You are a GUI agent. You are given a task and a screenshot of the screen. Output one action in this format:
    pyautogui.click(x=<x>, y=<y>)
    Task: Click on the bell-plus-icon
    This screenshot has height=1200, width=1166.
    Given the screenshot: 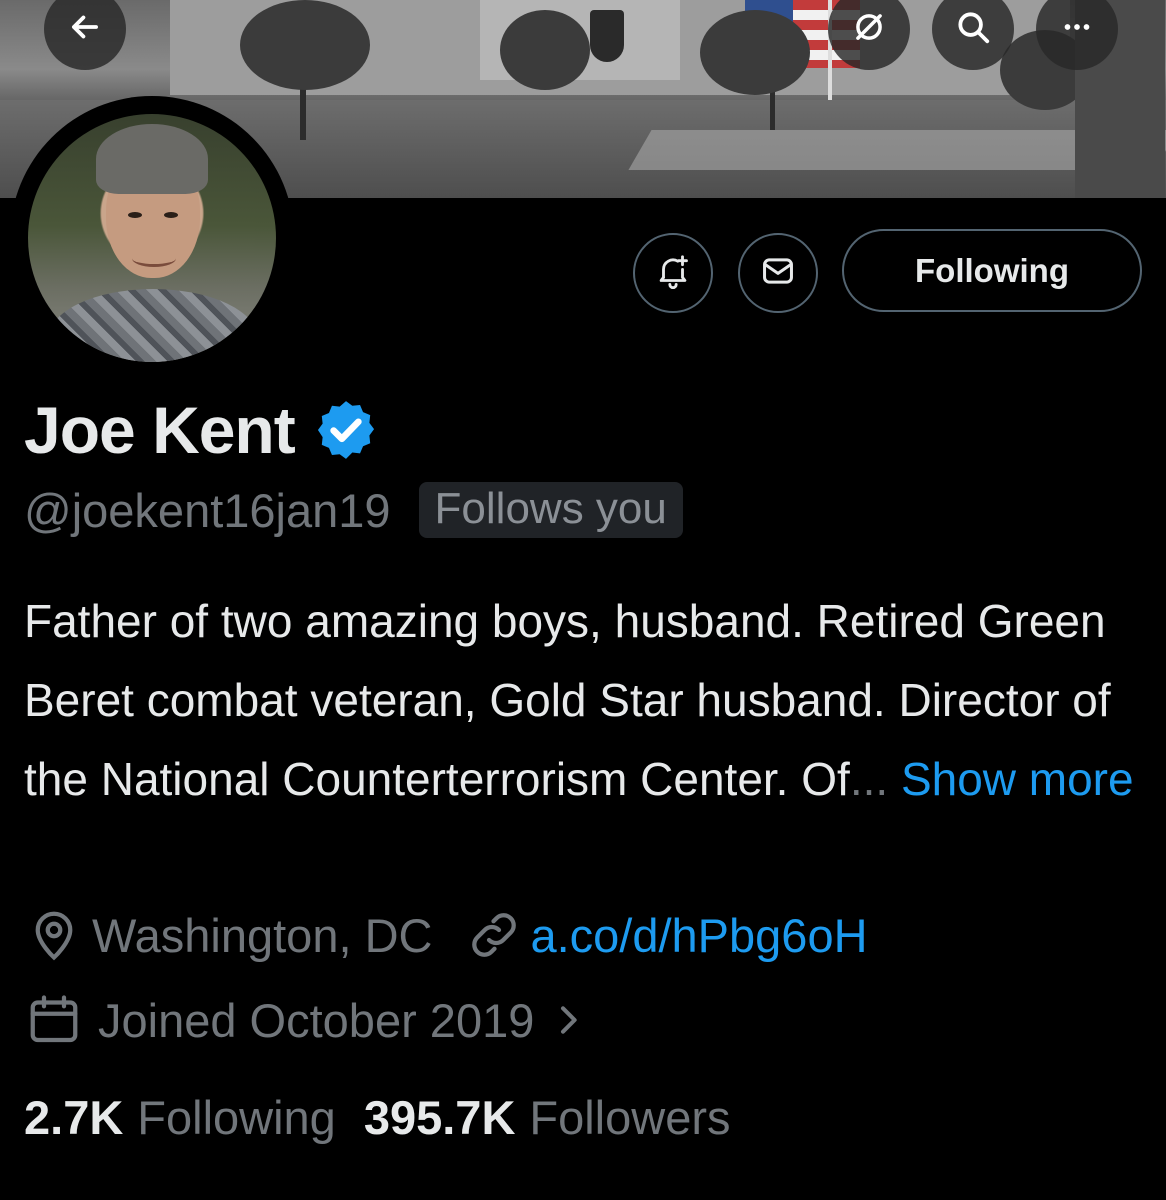 What is the action you would take?
    pyautogui.click(x=673, y=273)
    